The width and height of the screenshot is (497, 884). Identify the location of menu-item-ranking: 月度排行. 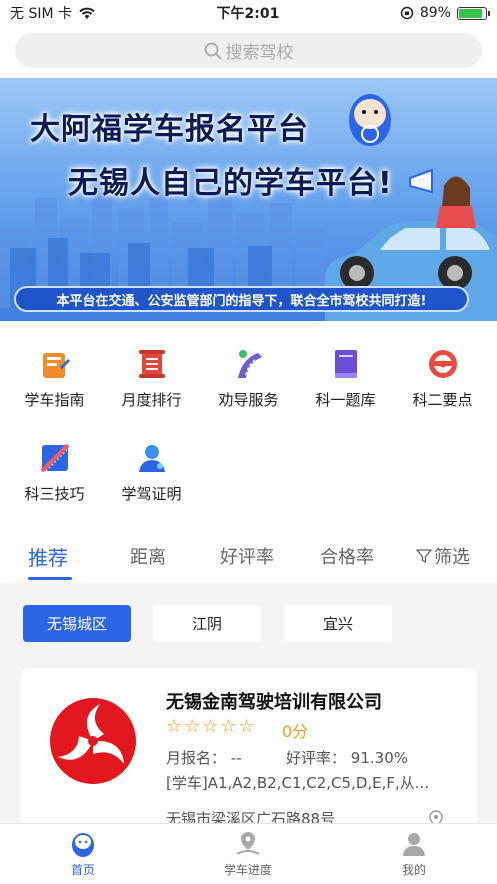
(151, 378).